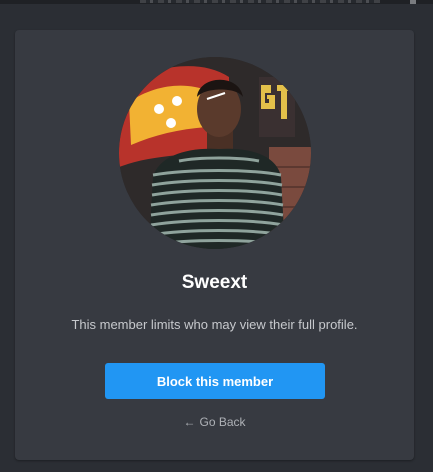 The height and width of the screenshot is (472, 433). I want to click on block-member-button: Block this member, so click(215, 381).